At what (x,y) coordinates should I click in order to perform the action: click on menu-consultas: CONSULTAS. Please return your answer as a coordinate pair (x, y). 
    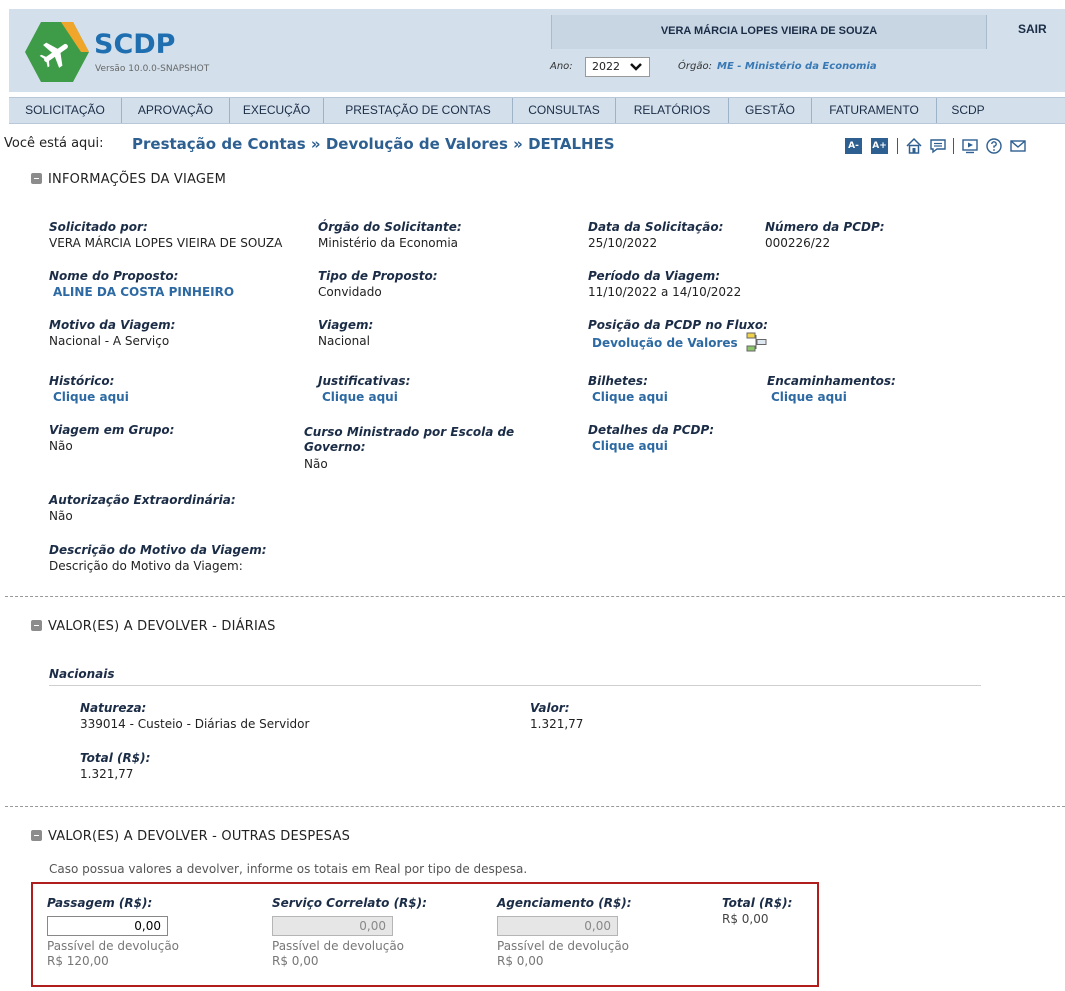
    Looking at the image, I should click on (564, 110).